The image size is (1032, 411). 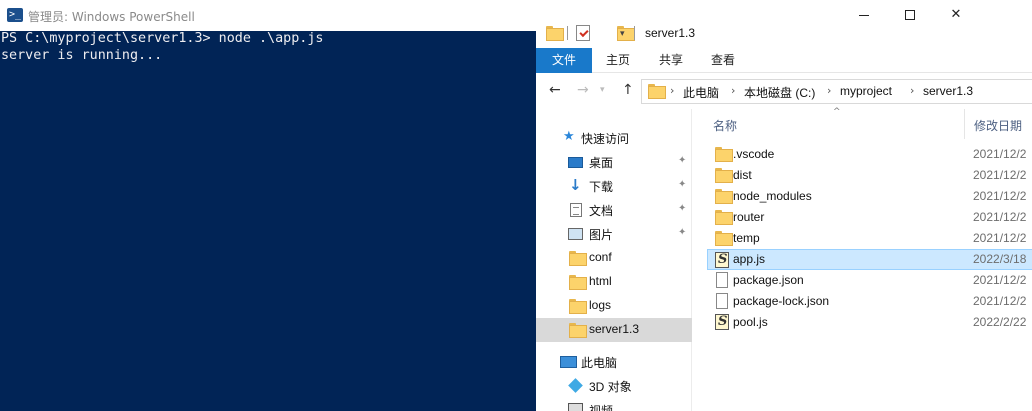 I want to click on column-divider, so click(x=964, y=124).